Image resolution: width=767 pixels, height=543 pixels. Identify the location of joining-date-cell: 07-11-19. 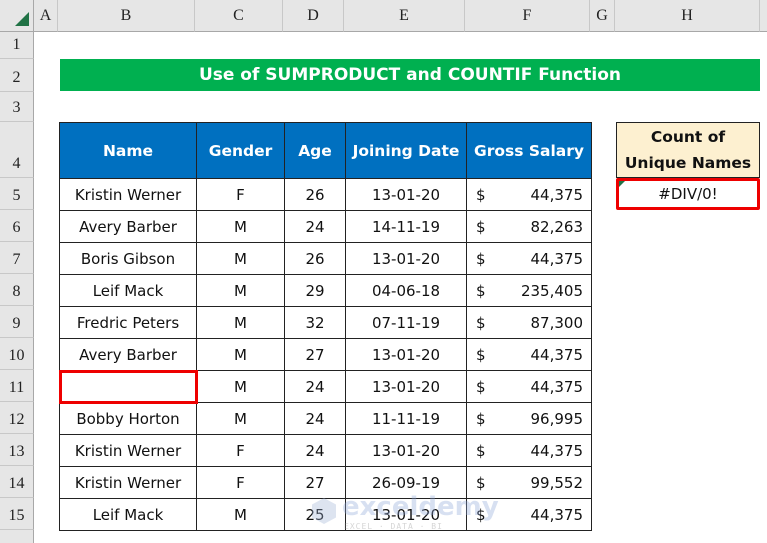
(406, 322).